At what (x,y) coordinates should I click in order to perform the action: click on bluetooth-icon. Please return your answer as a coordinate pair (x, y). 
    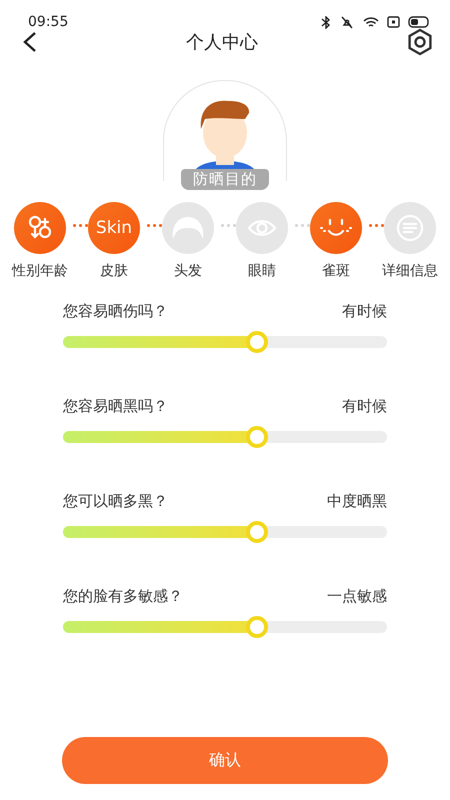
    Looking at the image, I should click on (326, 22).